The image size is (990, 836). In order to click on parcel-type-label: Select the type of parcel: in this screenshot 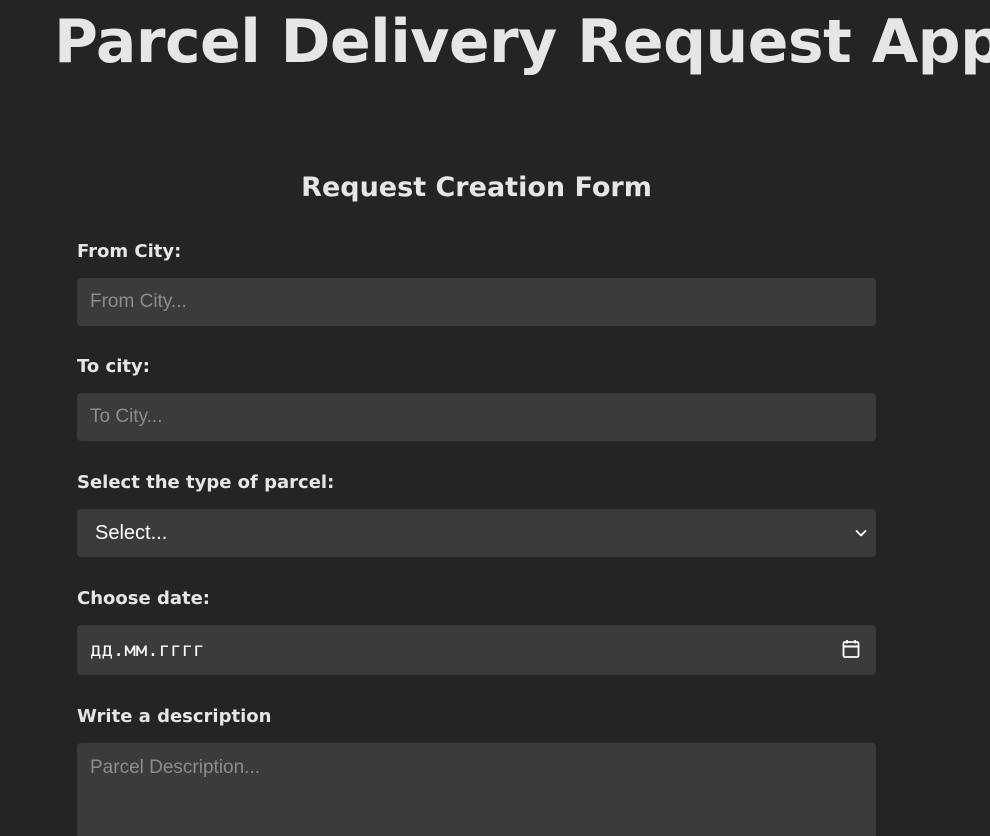, I will do `click(206, 482)`.